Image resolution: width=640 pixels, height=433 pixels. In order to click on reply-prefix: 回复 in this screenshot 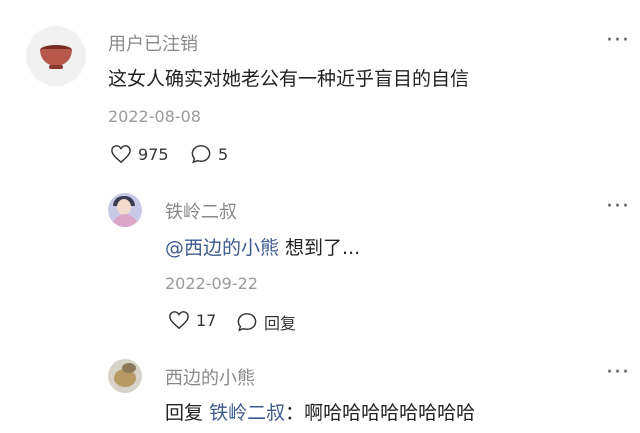, I will do `click(184, 413)`.